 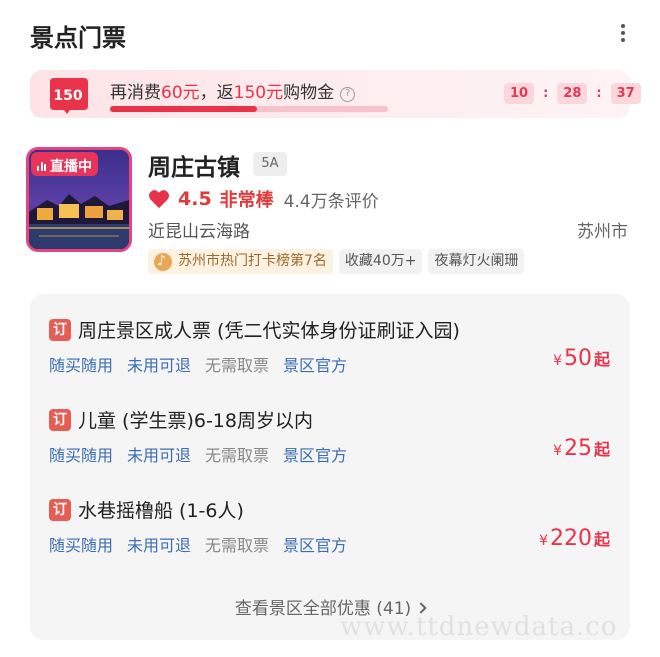 I want to click on countdown-minutes: 28, so click(x=572, y=93).